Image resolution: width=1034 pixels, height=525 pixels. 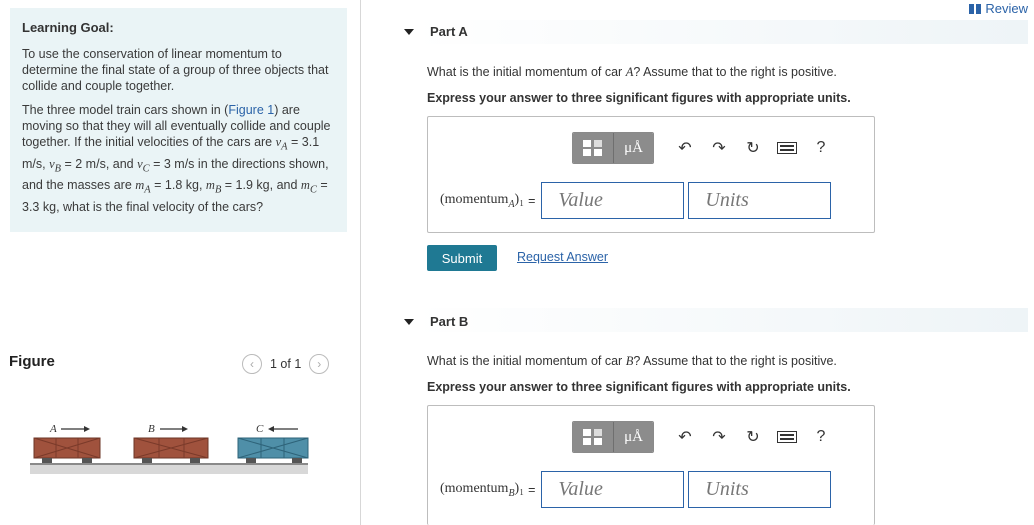 What do you see at coordinates (171, 443) in the screenshot?
I see `car-b: B` at bounding box center [171, 443].